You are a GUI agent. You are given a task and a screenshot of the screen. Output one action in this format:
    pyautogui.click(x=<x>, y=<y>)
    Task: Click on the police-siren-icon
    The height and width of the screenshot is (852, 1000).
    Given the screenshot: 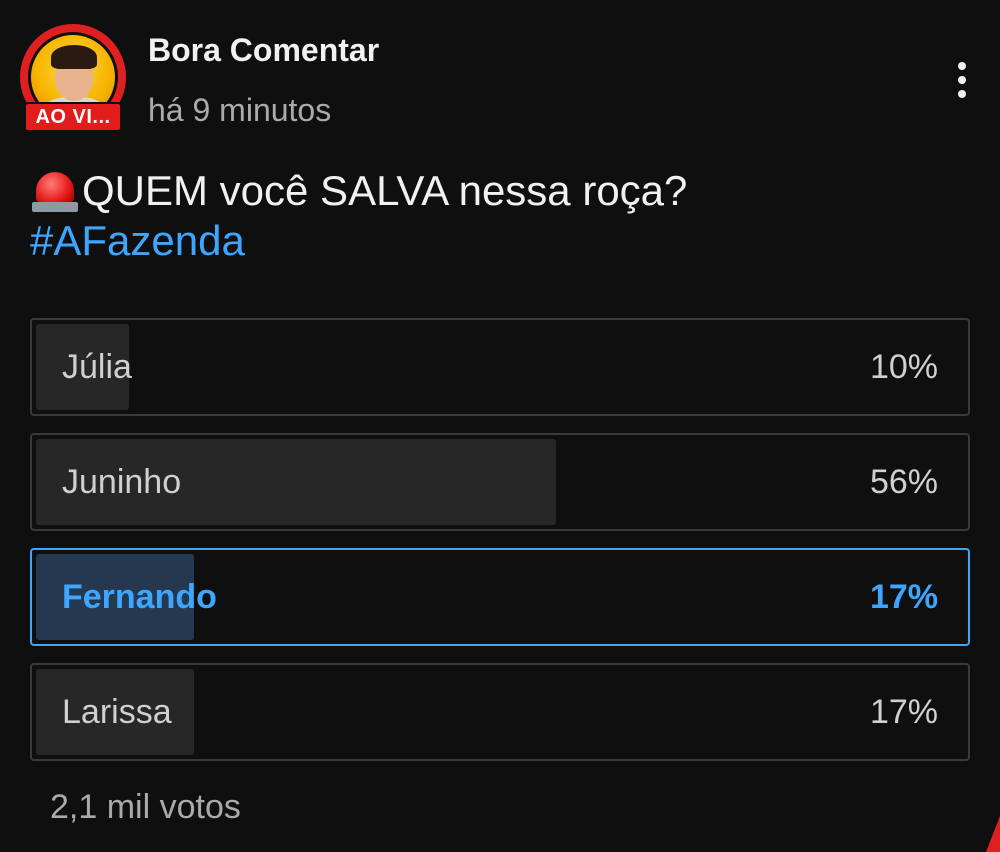 What is the action you would take?
    pyautogui.click(x=56, y=191)
    